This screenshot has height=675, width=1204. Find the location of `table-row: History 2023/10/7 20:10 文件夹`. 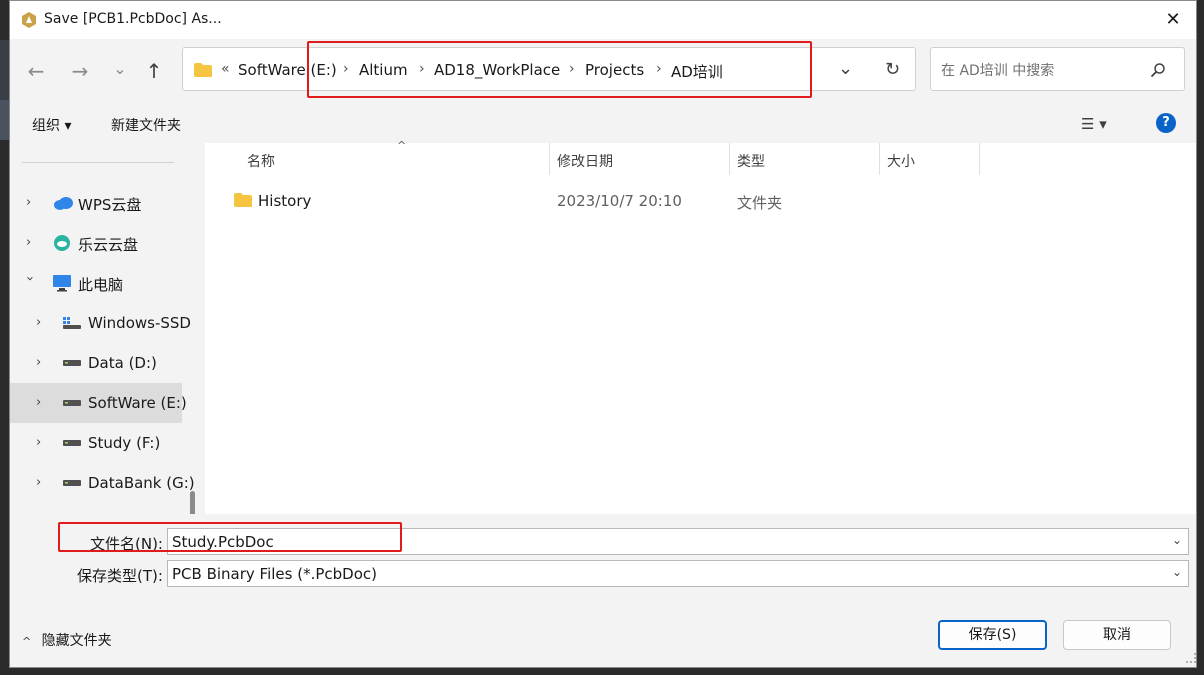

table-row: History 2023/10/7 20:10 文件夹 is located at coordinates (605, 201).